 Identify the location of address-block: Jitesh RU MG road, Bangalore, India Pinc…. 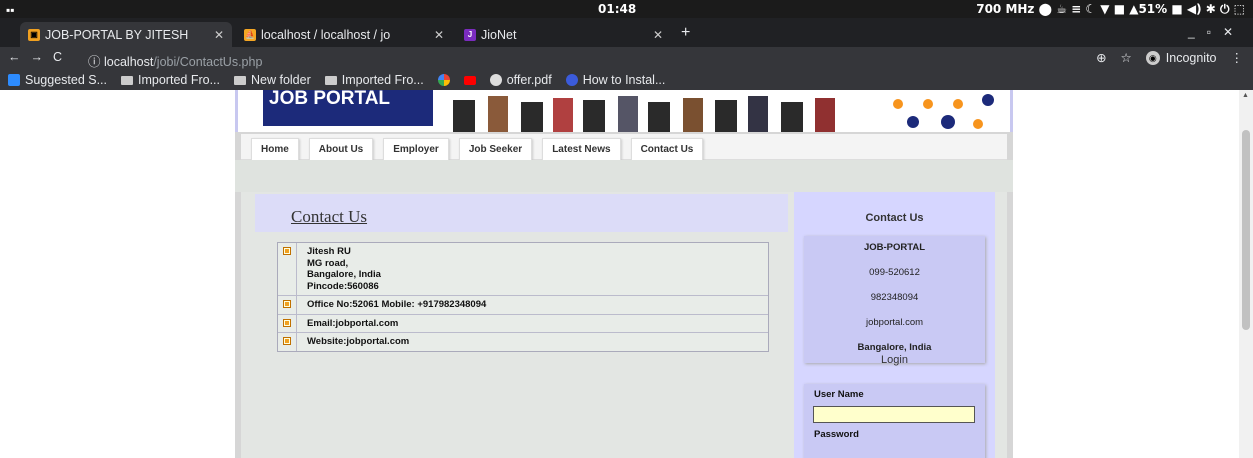
(339, 269).